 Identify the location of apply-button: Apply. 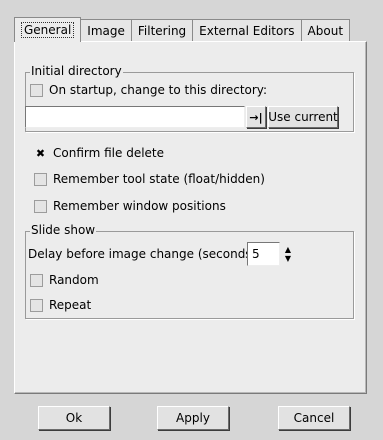
(193, 418).